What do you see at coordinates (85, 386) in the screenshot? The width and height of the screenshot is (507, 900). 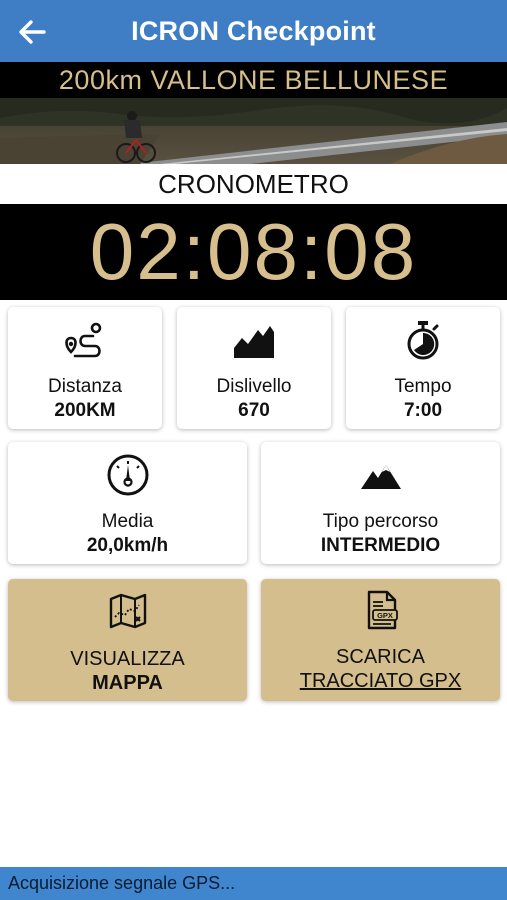 I see `distance-label: Distanza` at bounding box center [85, 386].